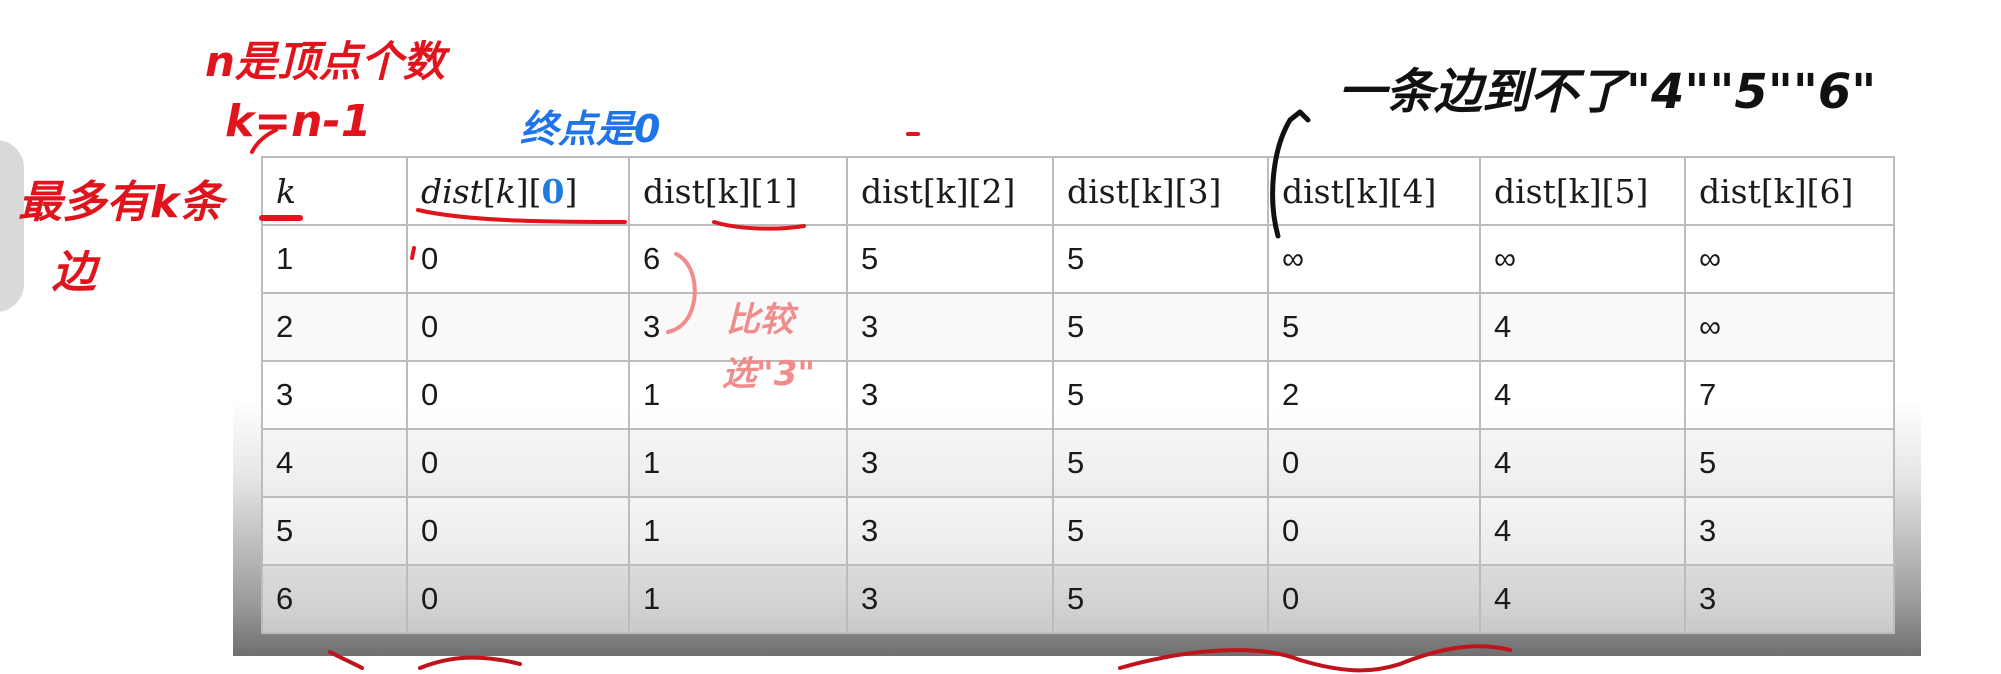 This screenshot has height=674, width=2001. Describe the element at coordinates (769, 374) in the screenshot. I see `annotation-choose-3: 选"3"` at that location.